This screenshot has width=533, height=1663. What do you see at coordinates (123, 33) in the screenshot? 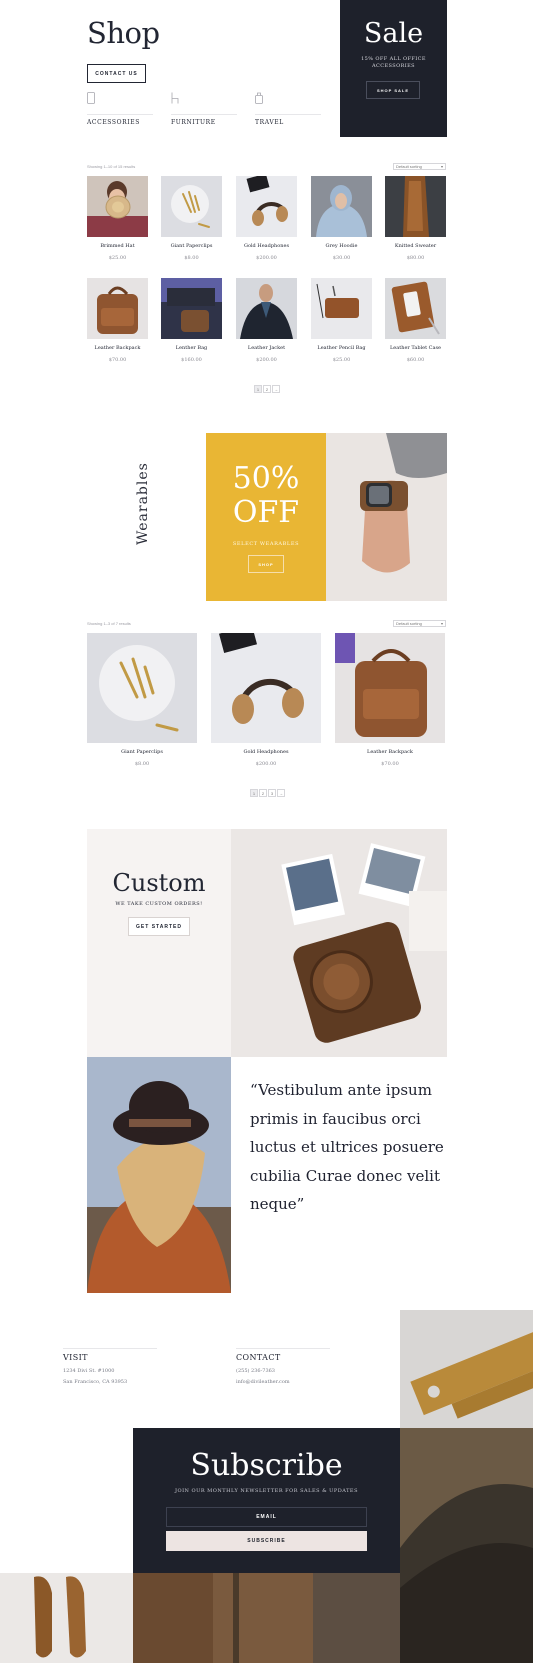
I see `shop-title: Shop` at bounding box center [123, 33].